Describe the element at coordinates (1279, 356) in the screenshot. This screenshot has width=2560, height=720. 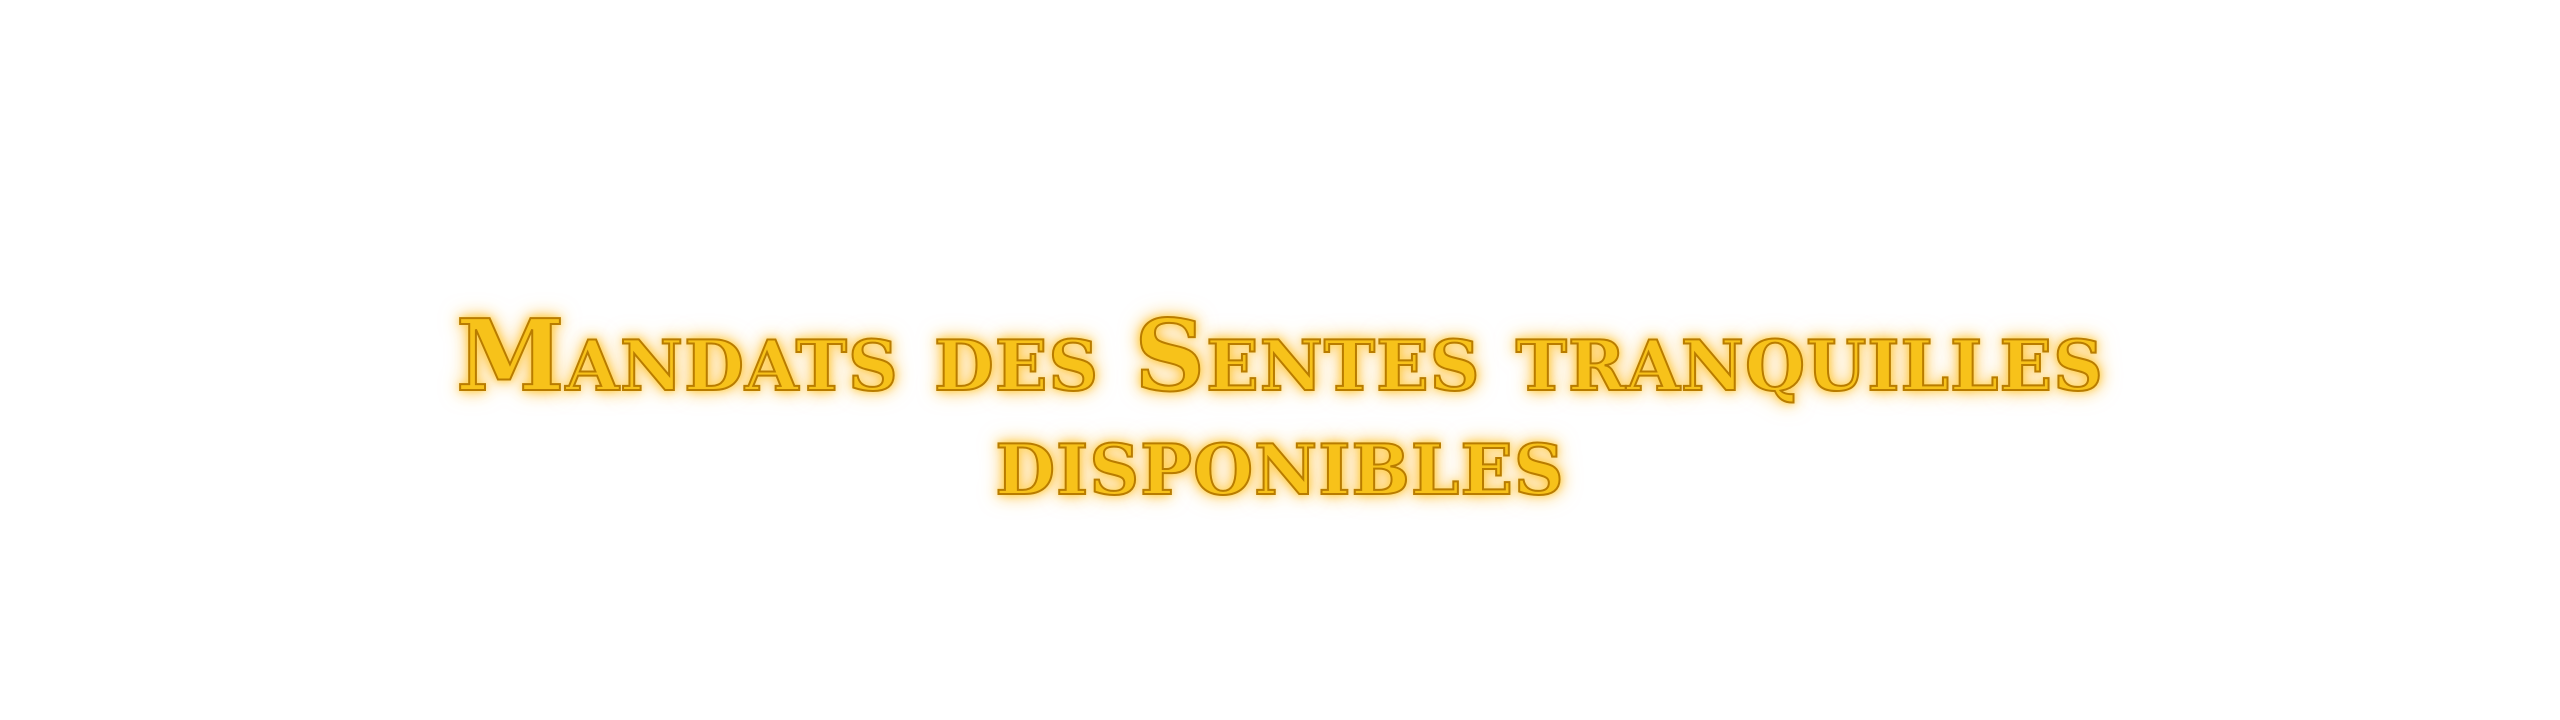
I see `banner-title-line-1: Mandats des Sentes tranquilles` at that location.